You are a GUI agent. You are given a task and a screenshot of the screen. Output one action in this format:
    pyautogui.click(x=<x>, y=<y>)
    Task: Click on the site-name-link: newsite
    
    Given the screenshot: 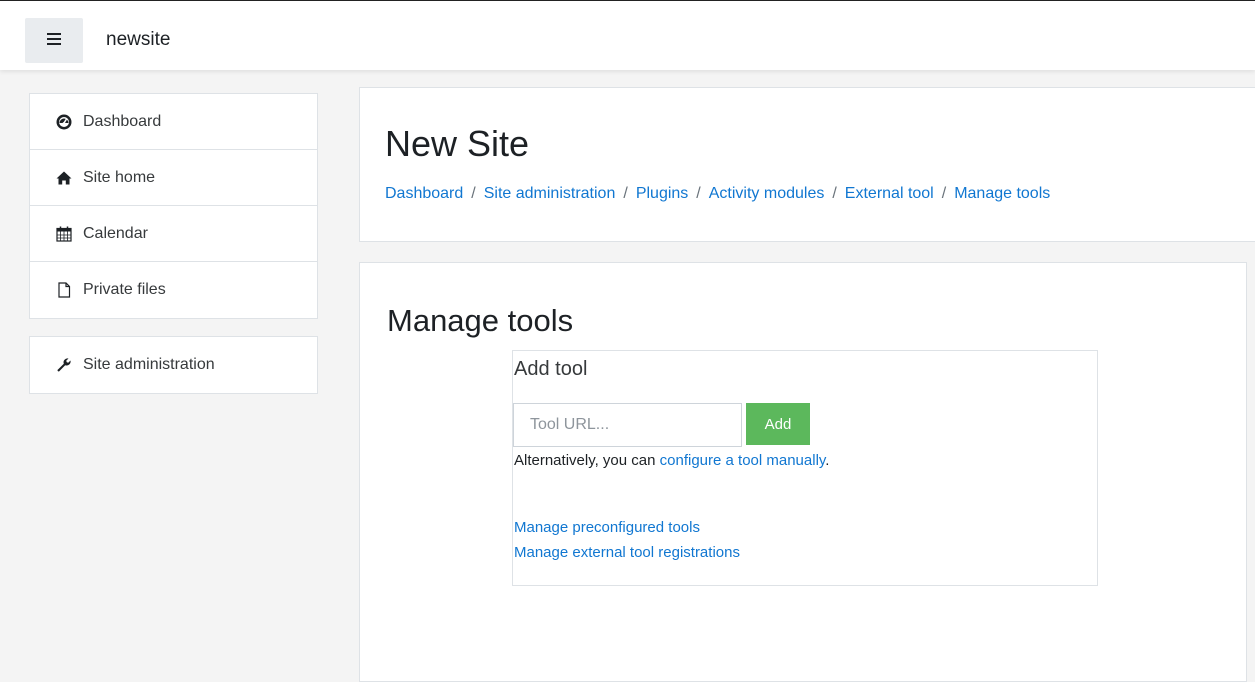 What is the action you would take?
    pyautogui.click(x=138, y=40)
    